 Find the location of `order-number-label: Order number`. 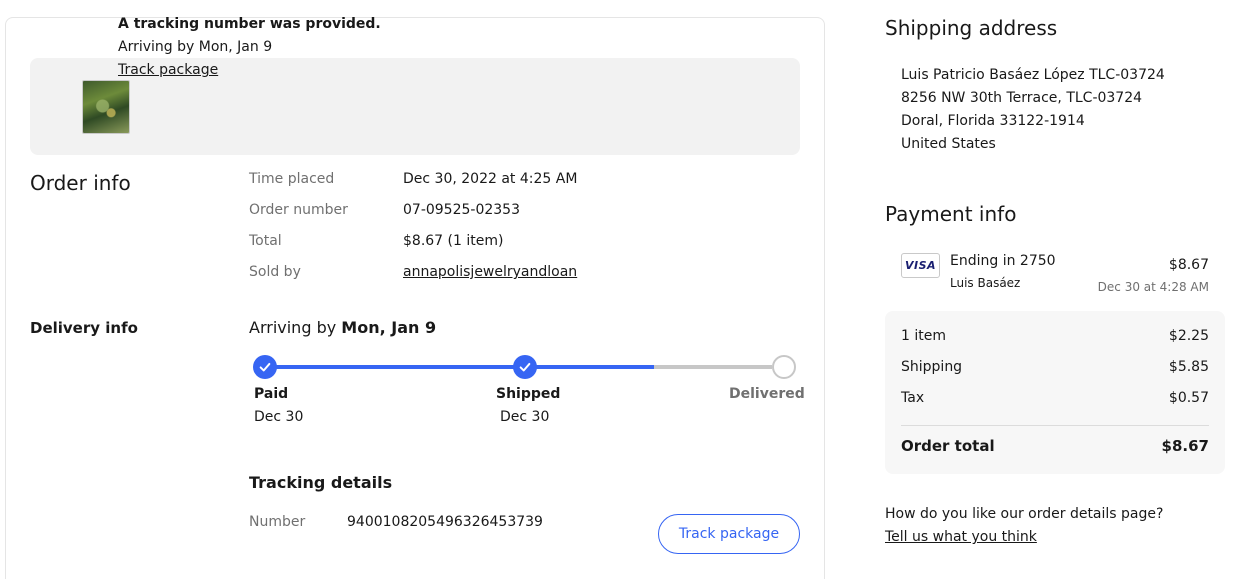

order-number-label: Order number is located at coordinates (298, 210).